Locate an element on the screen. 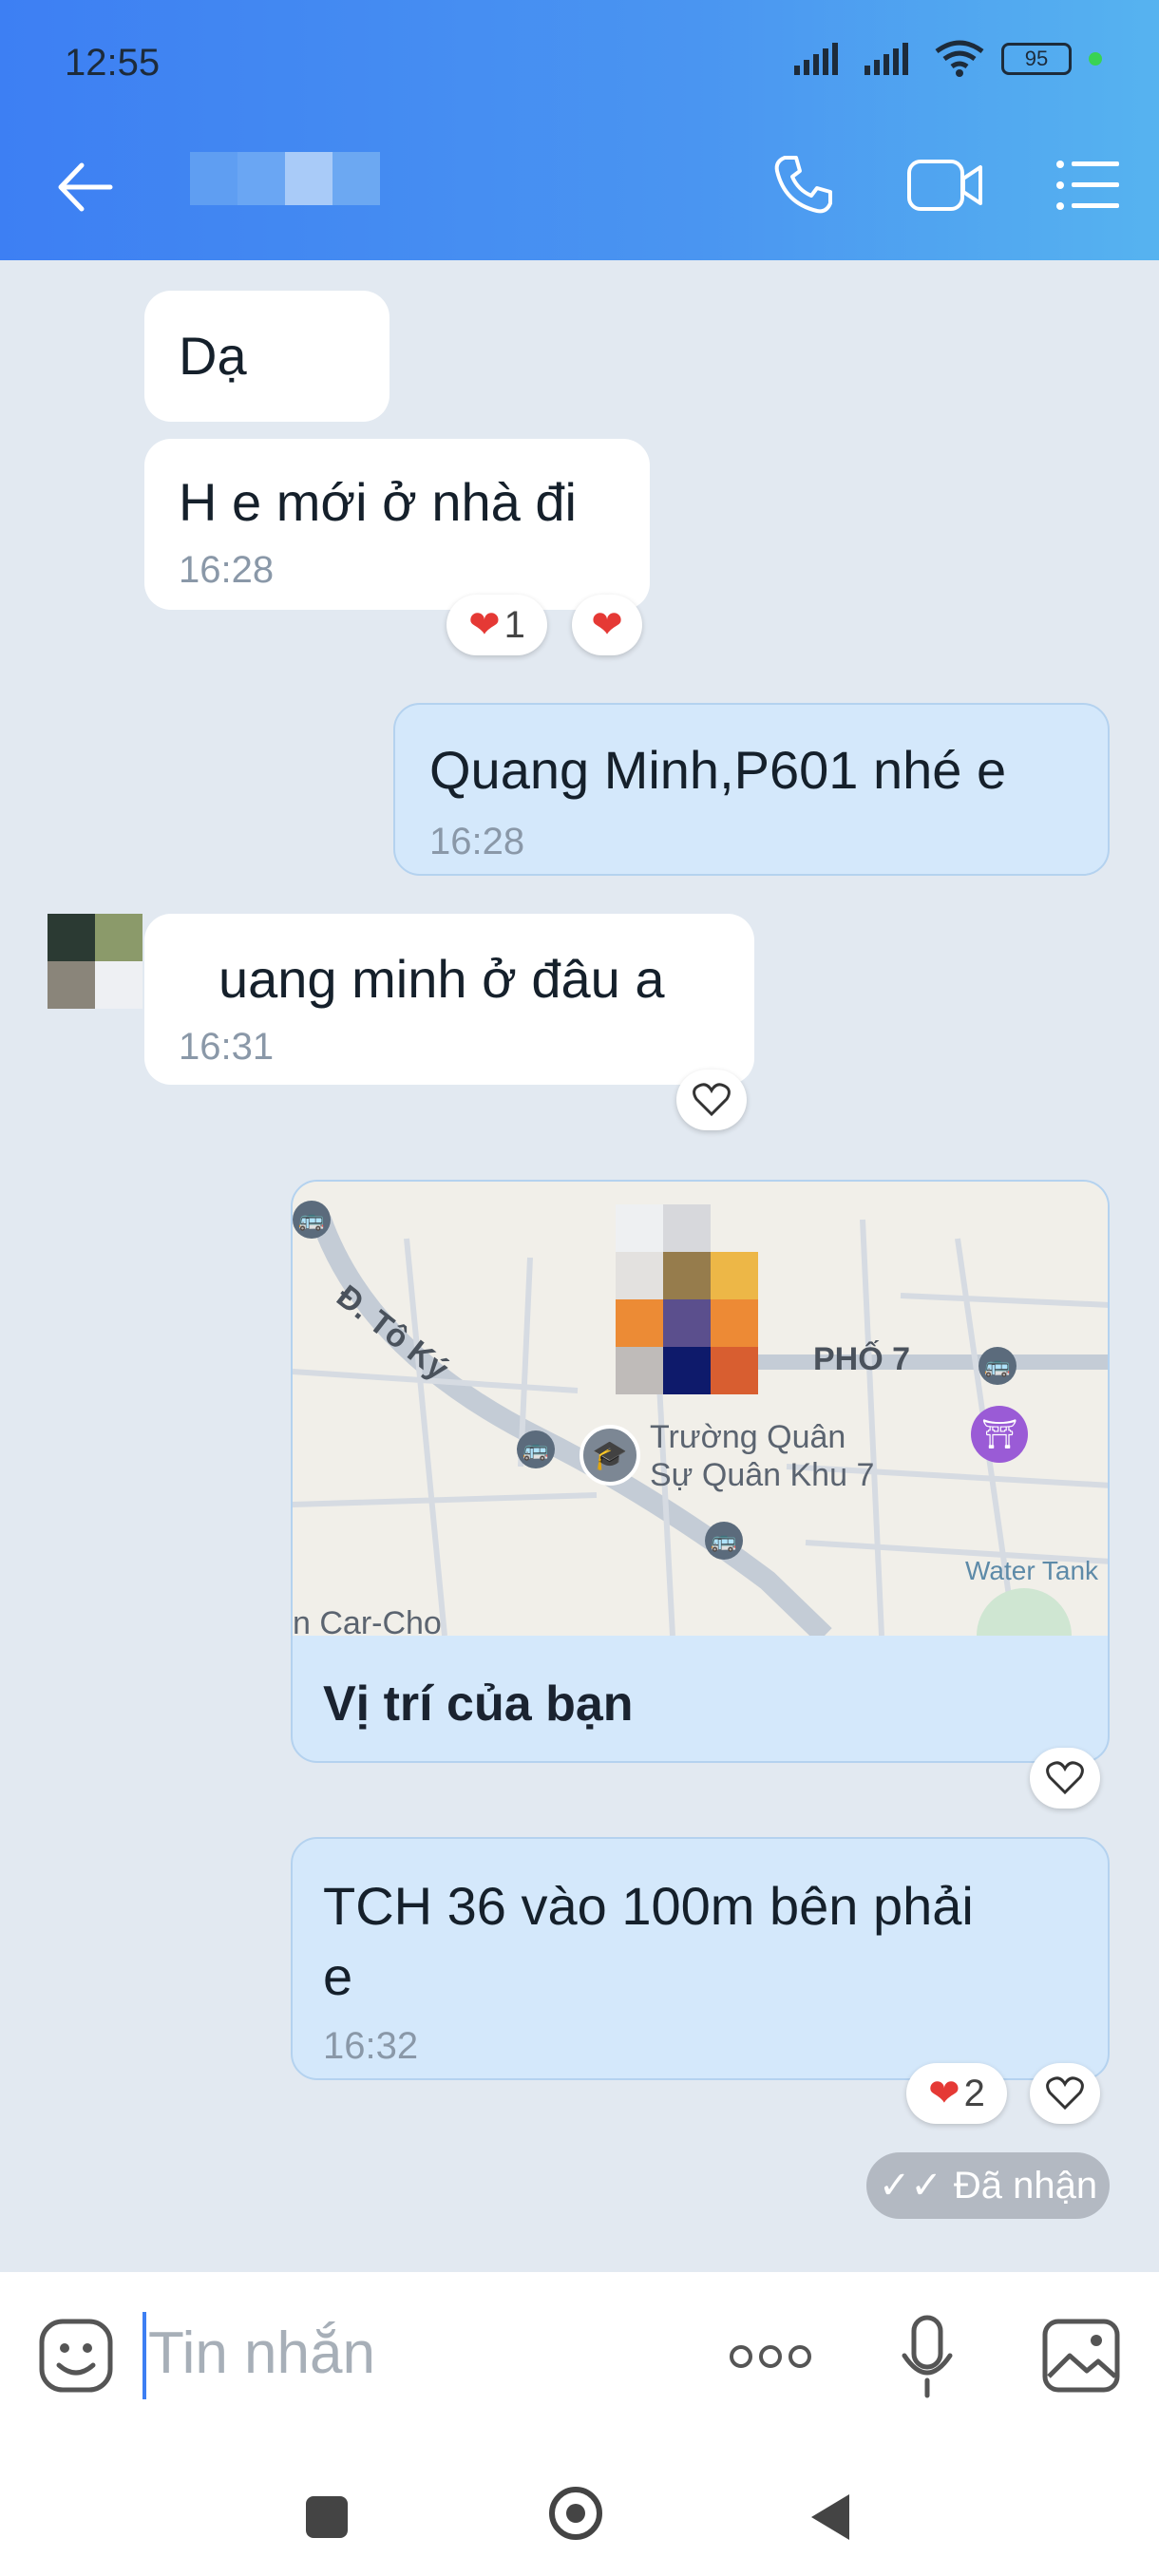 The width and height of the screenshot is (1159, 2576). video-camera-icon is located at coordinates (945, 185).